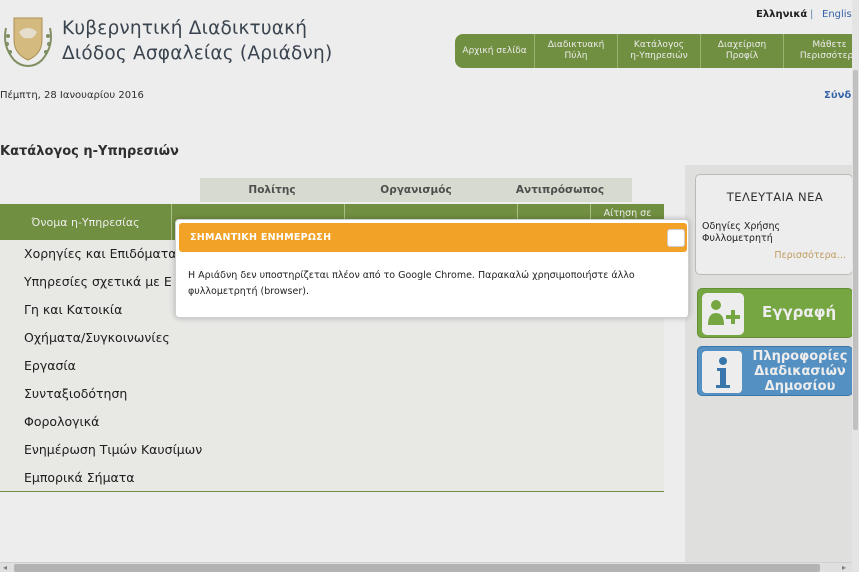  What do you see at coordinates (676, 238) in the screenshot?
I see `dialog-close-button` at bounding box center [676, 238].